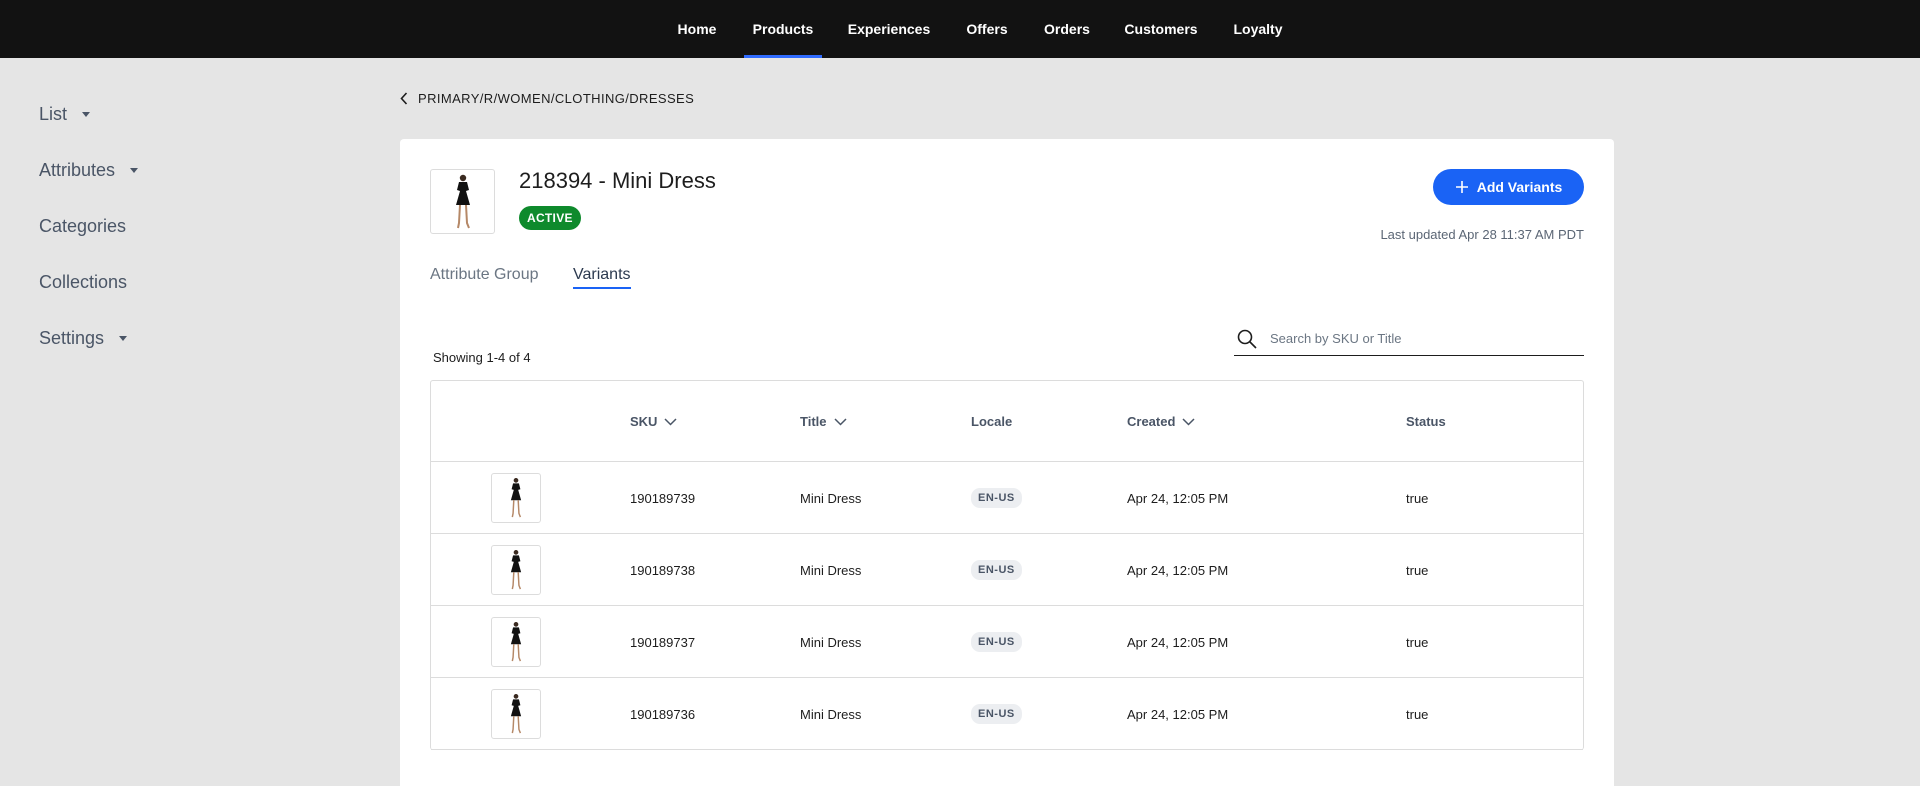 This screenshot has height=786, width=1920. I want to click on sidebar-item-collections: Collections, so click(83, 282).